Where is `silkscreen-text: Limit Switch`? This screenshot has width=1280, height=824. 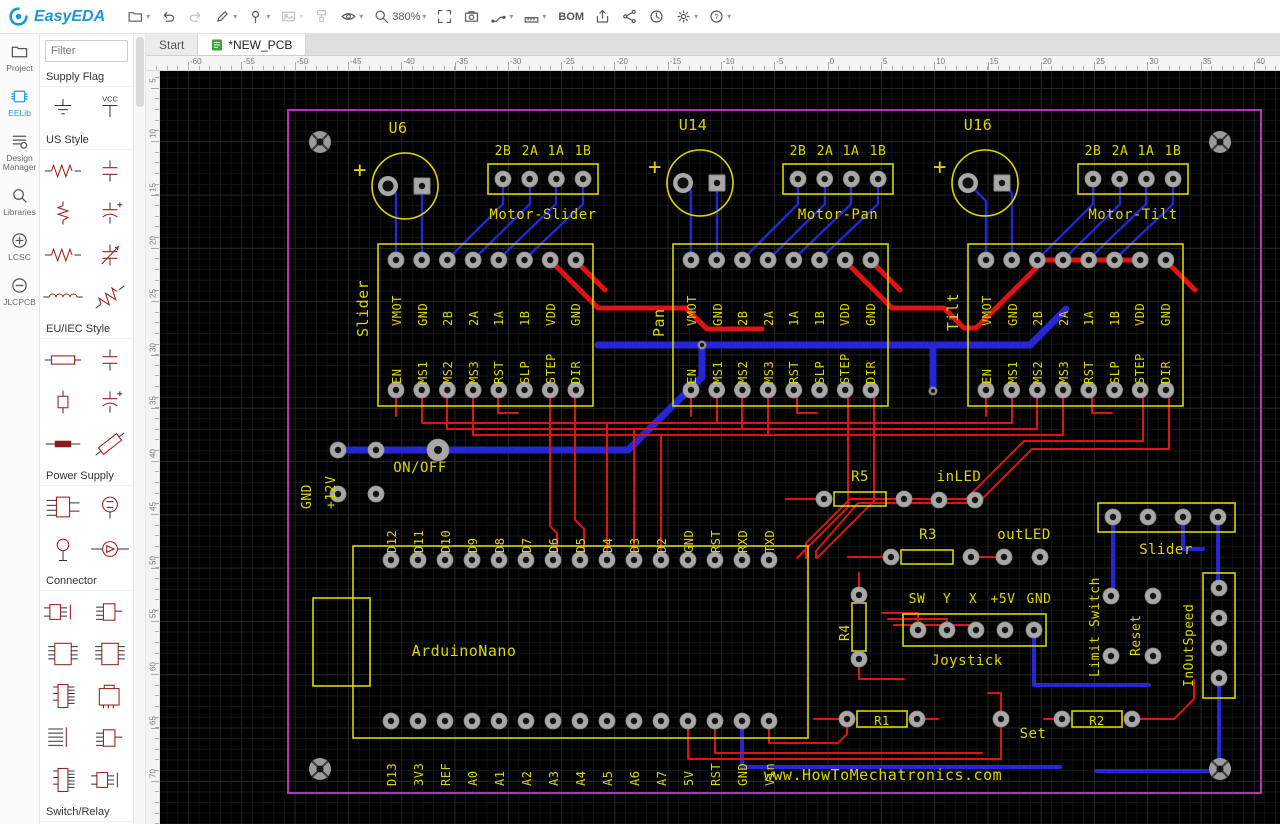
silkscreen-text: Limit Switch is located at coordinates (1095, 627).